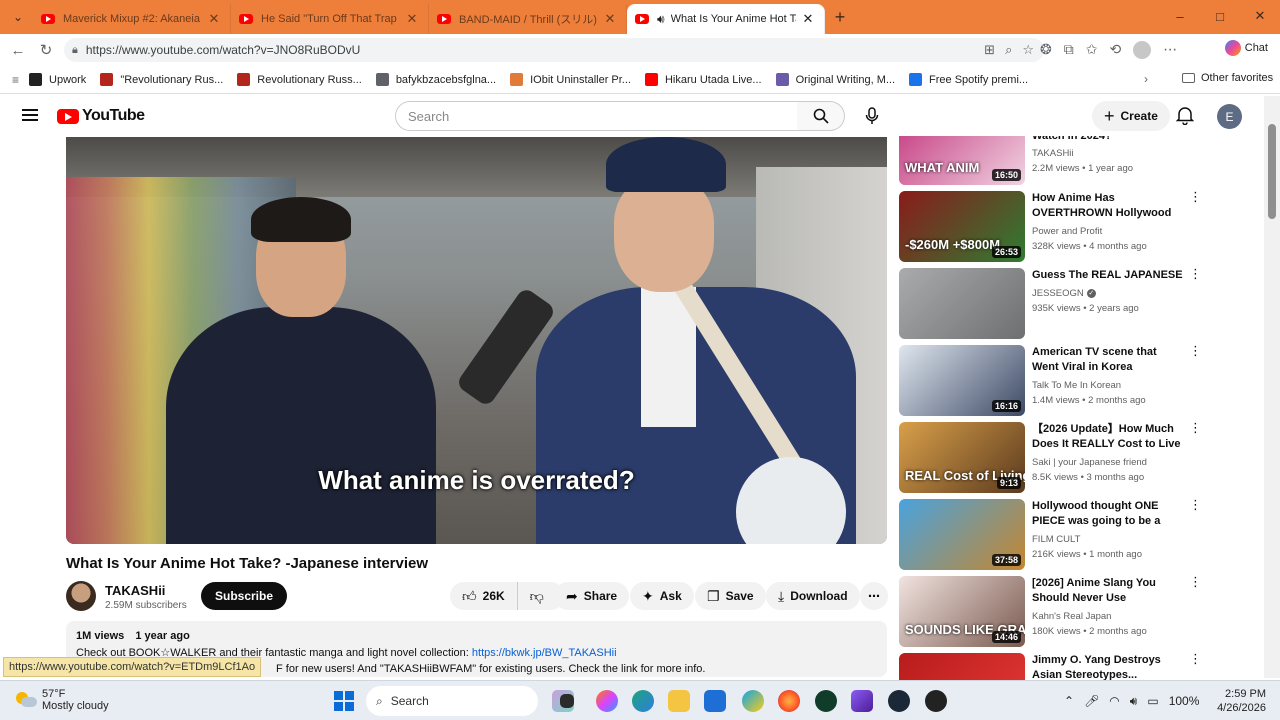 The image size is (1280, 720). Describe the element at coordinates (1067, 231) in the screenshot. I see `recommended-channel: Power and Profit` at that location.